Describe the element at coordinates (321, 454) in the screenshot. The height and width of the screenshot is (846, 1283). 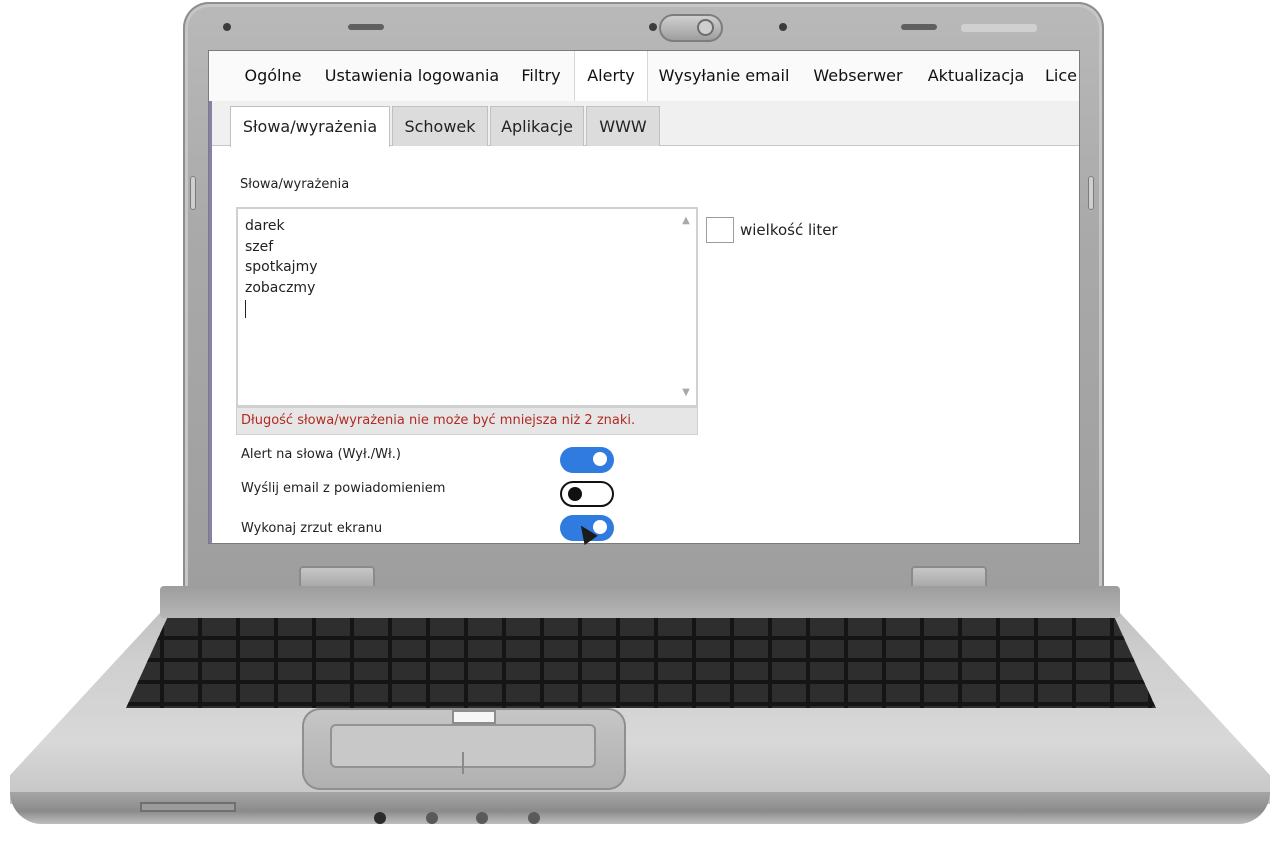
I see `option-label-word-alert: Alert na słowa (Wył./Wł.)` at that location.